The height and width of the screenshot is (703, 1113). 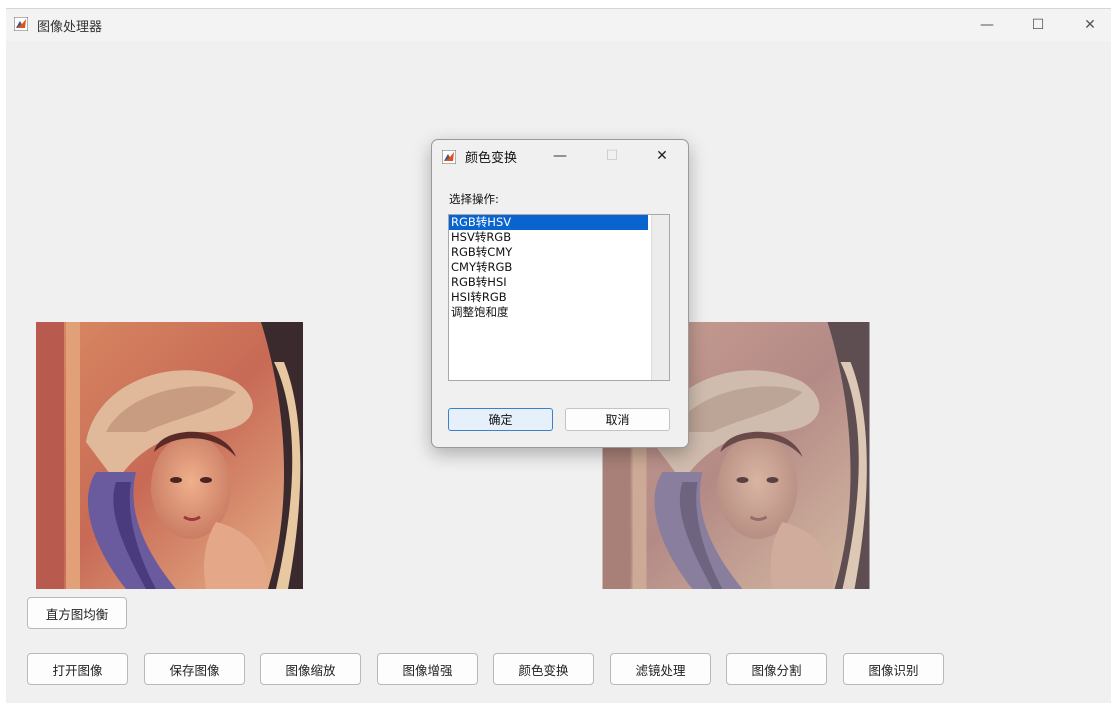 What do you see at coordinates (548, 252) in the screenshot?
I see `list-item: RGB转CMY` at bounding box center [548, 252].